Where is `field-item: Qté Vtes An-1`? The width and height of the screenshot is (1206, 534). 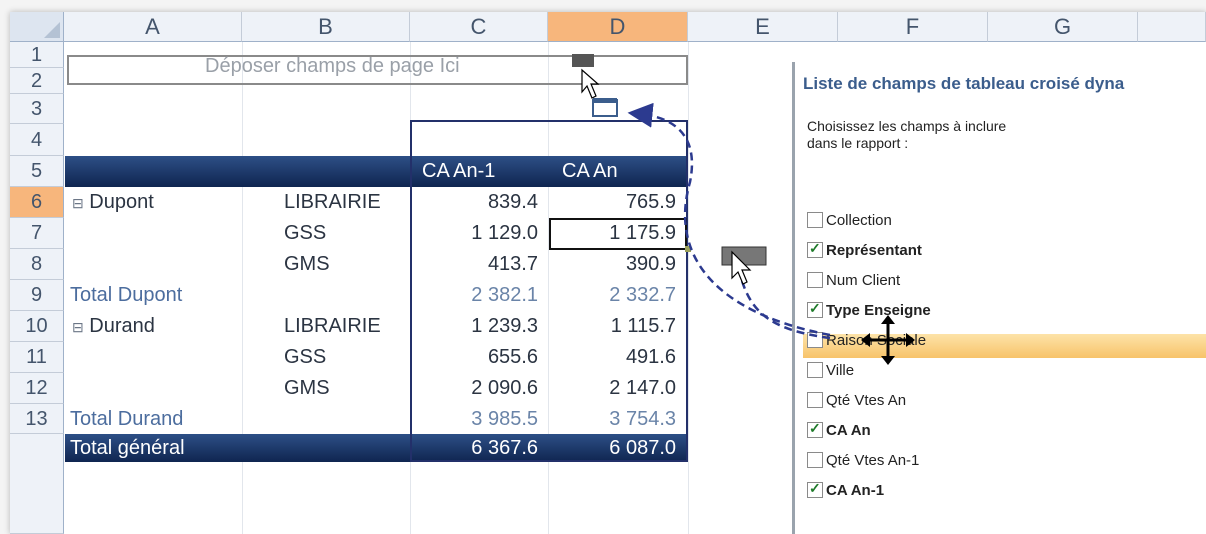 field-item: Qté Vtes An-1 is located at coordinates (863, 464).